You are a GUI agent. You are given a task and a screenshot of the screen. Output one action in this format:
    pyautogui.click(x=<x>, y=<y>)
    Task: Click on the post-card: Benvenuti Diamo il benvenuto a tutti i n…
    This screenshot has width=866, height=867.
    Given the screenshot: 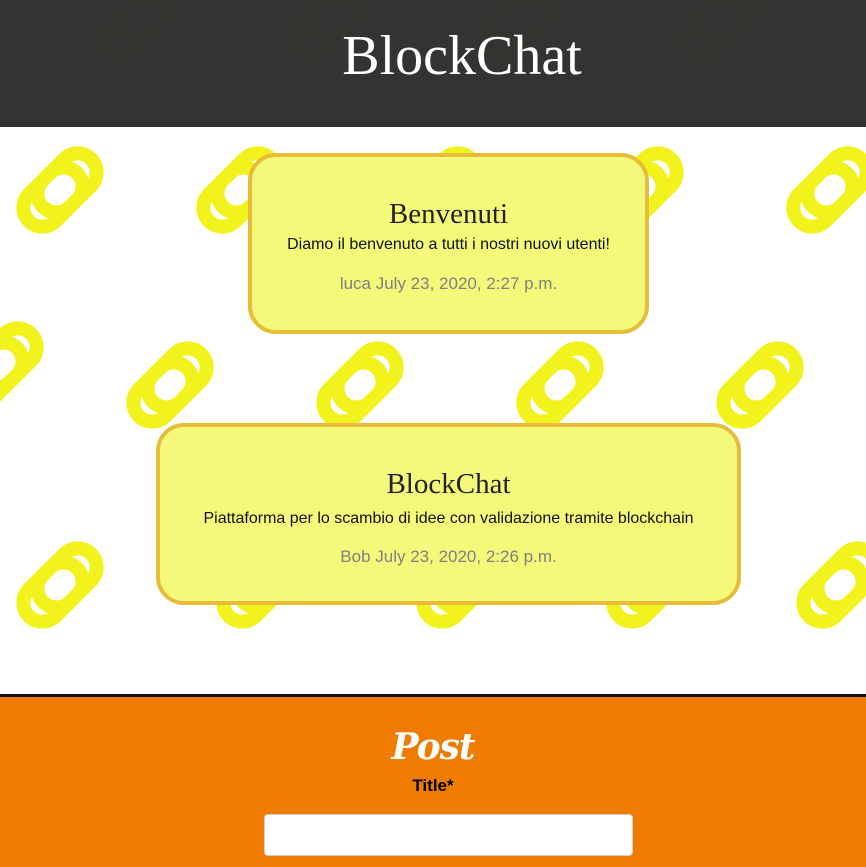 What is the action you would take?
    pyautogui.click(x=448, y=243)
    